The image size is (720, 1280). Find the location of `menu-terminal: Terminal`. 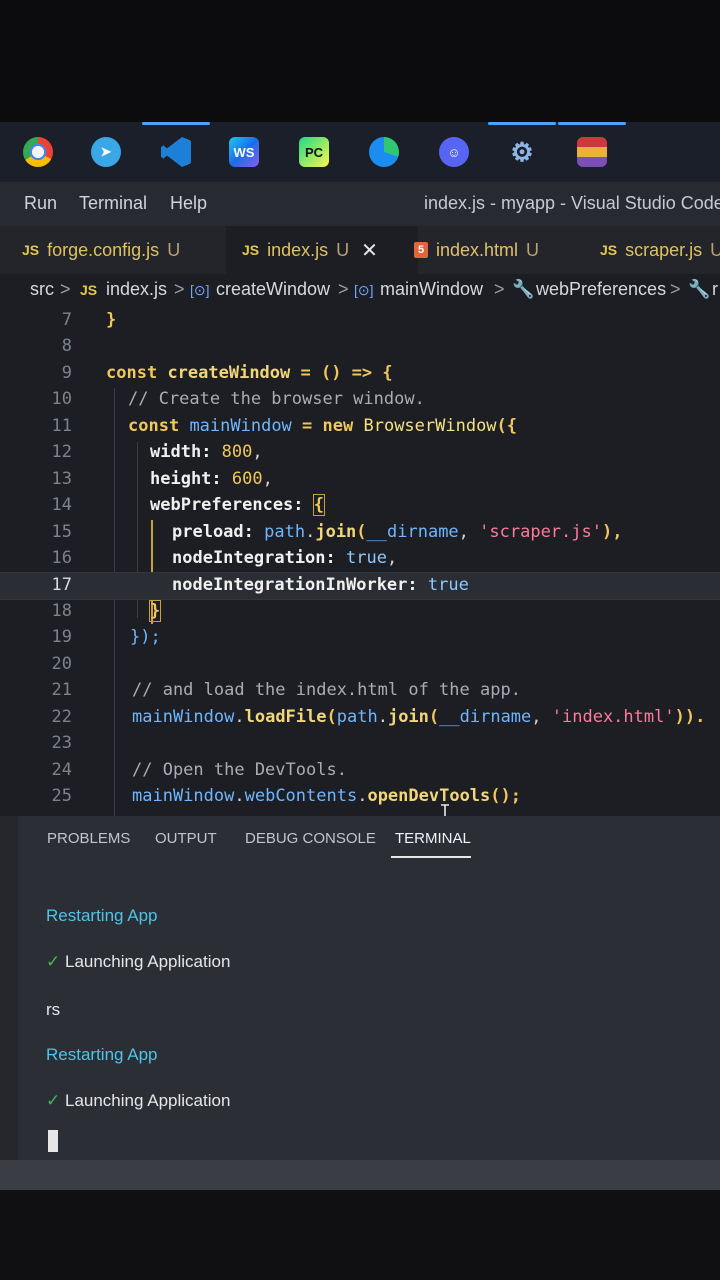

menu-terminal: Terminal is located at coordinates (113, 203).